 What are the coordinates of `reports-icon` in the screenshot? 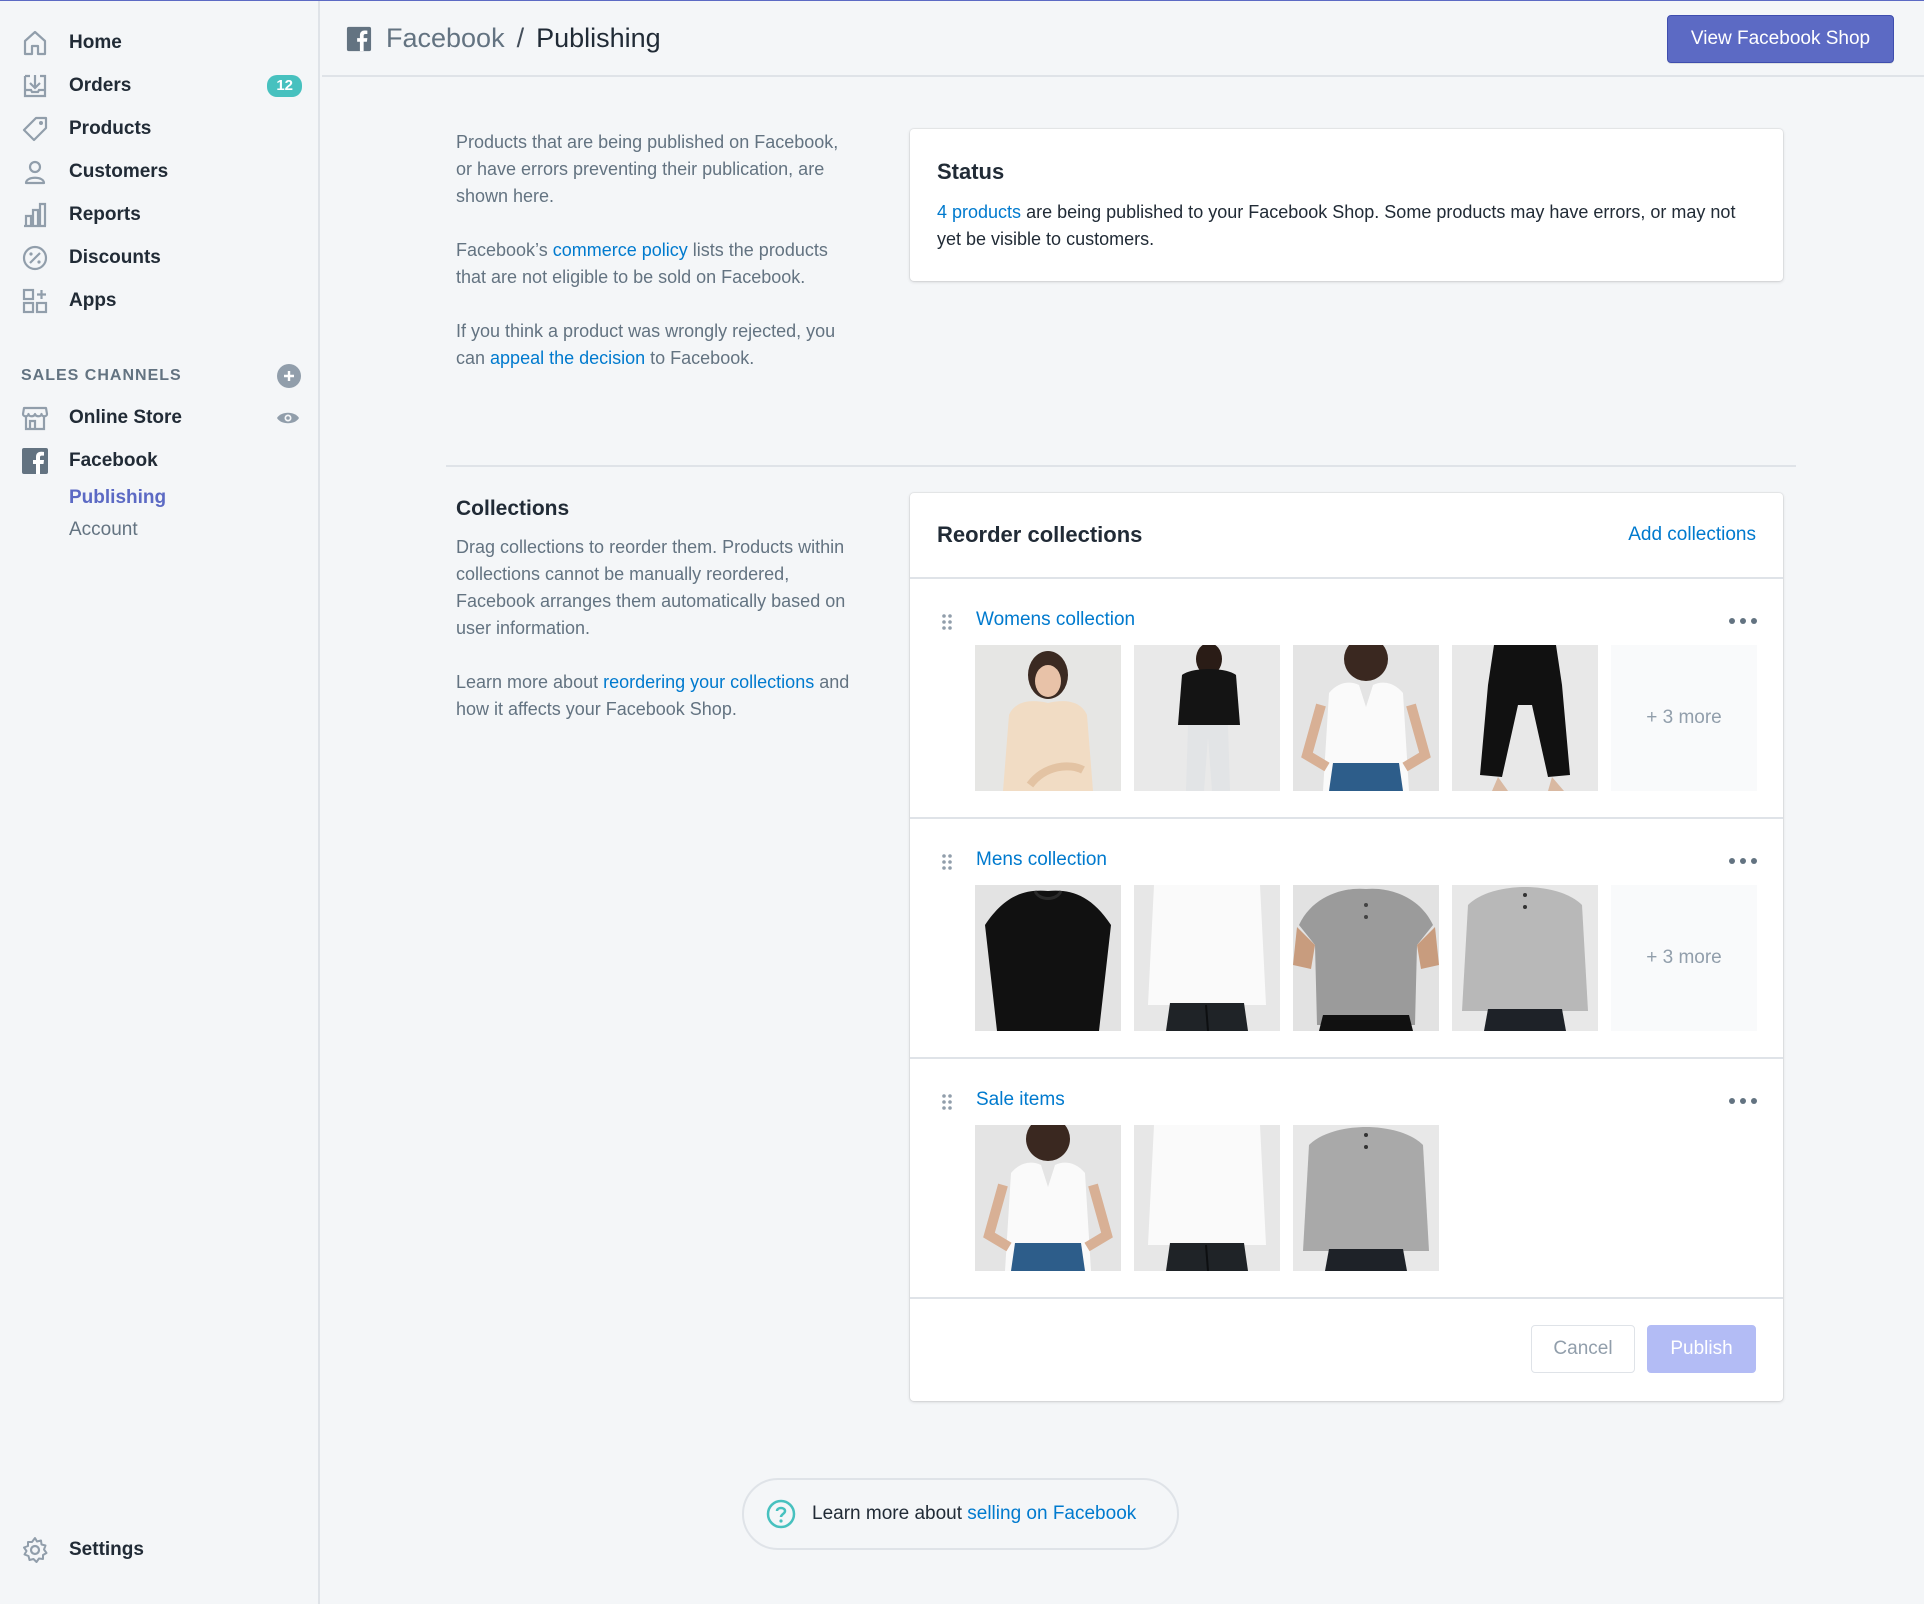 It's located at (35, 215).